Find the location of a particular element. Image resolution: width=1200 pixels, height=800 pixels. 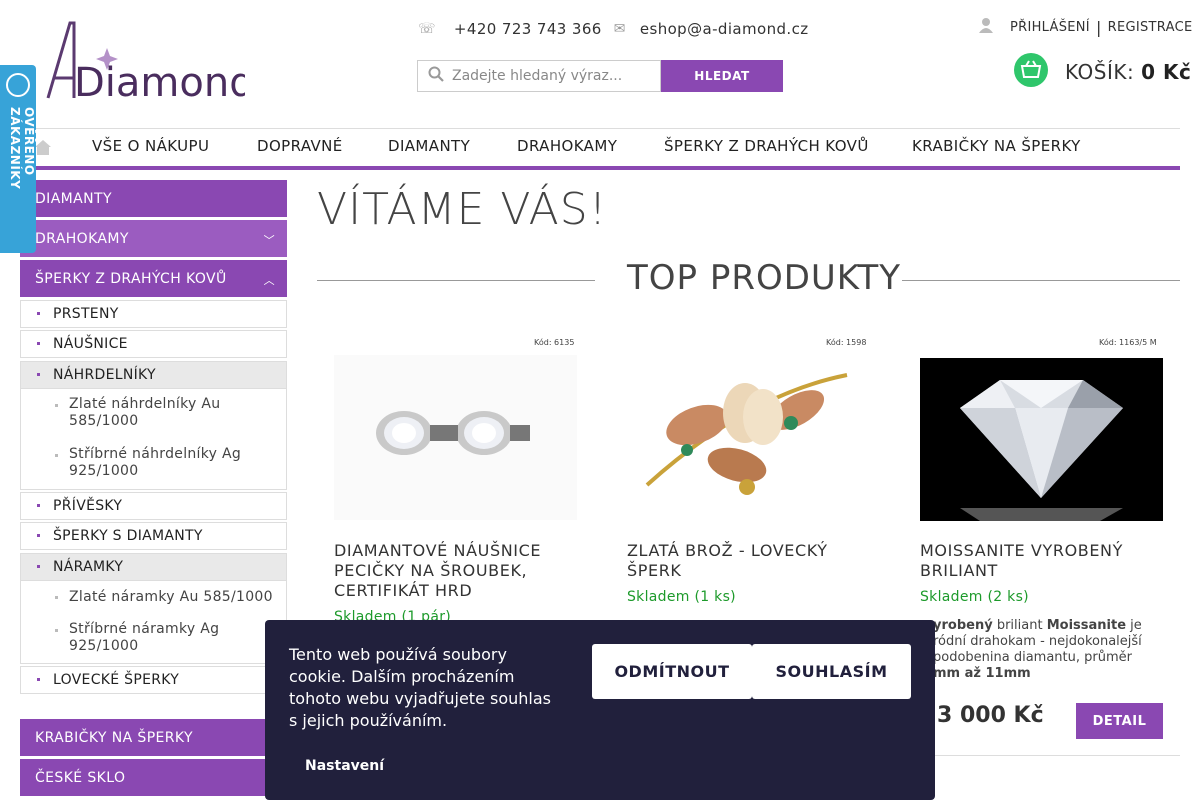

verified-customers-tab: OVĚŘENO ZÁKAZNÍKY is located at coordinates (18, 159).